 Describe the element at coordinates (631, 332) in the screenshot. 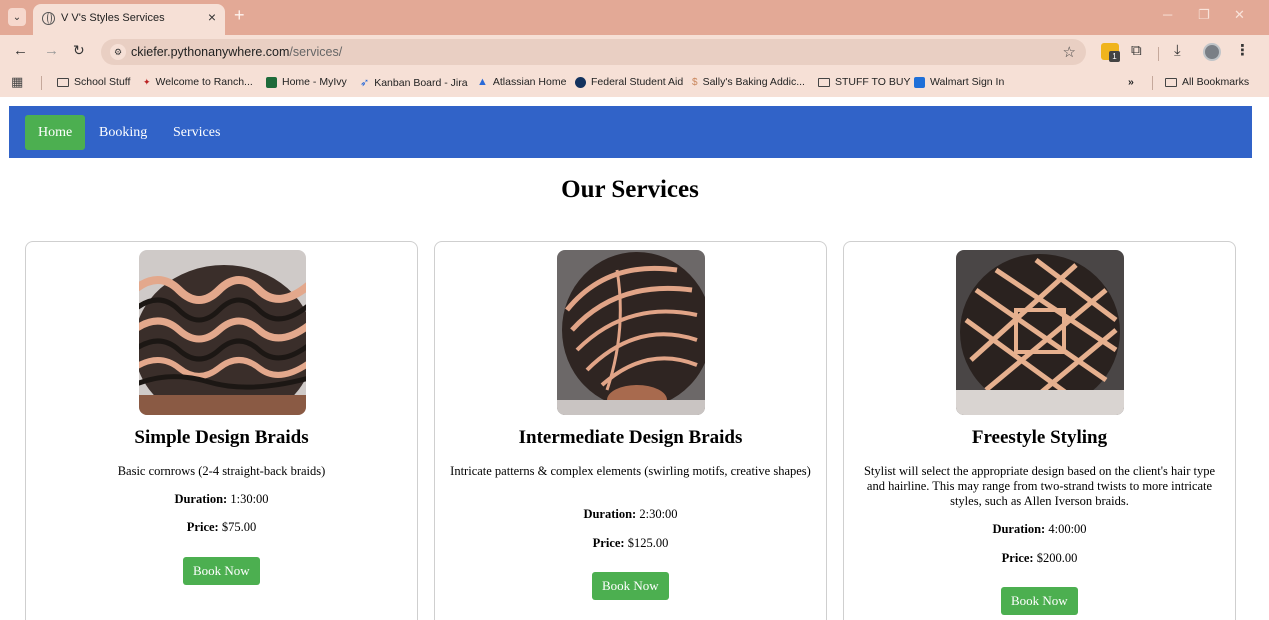

I see `service-image-intermediate-braids` at that location.